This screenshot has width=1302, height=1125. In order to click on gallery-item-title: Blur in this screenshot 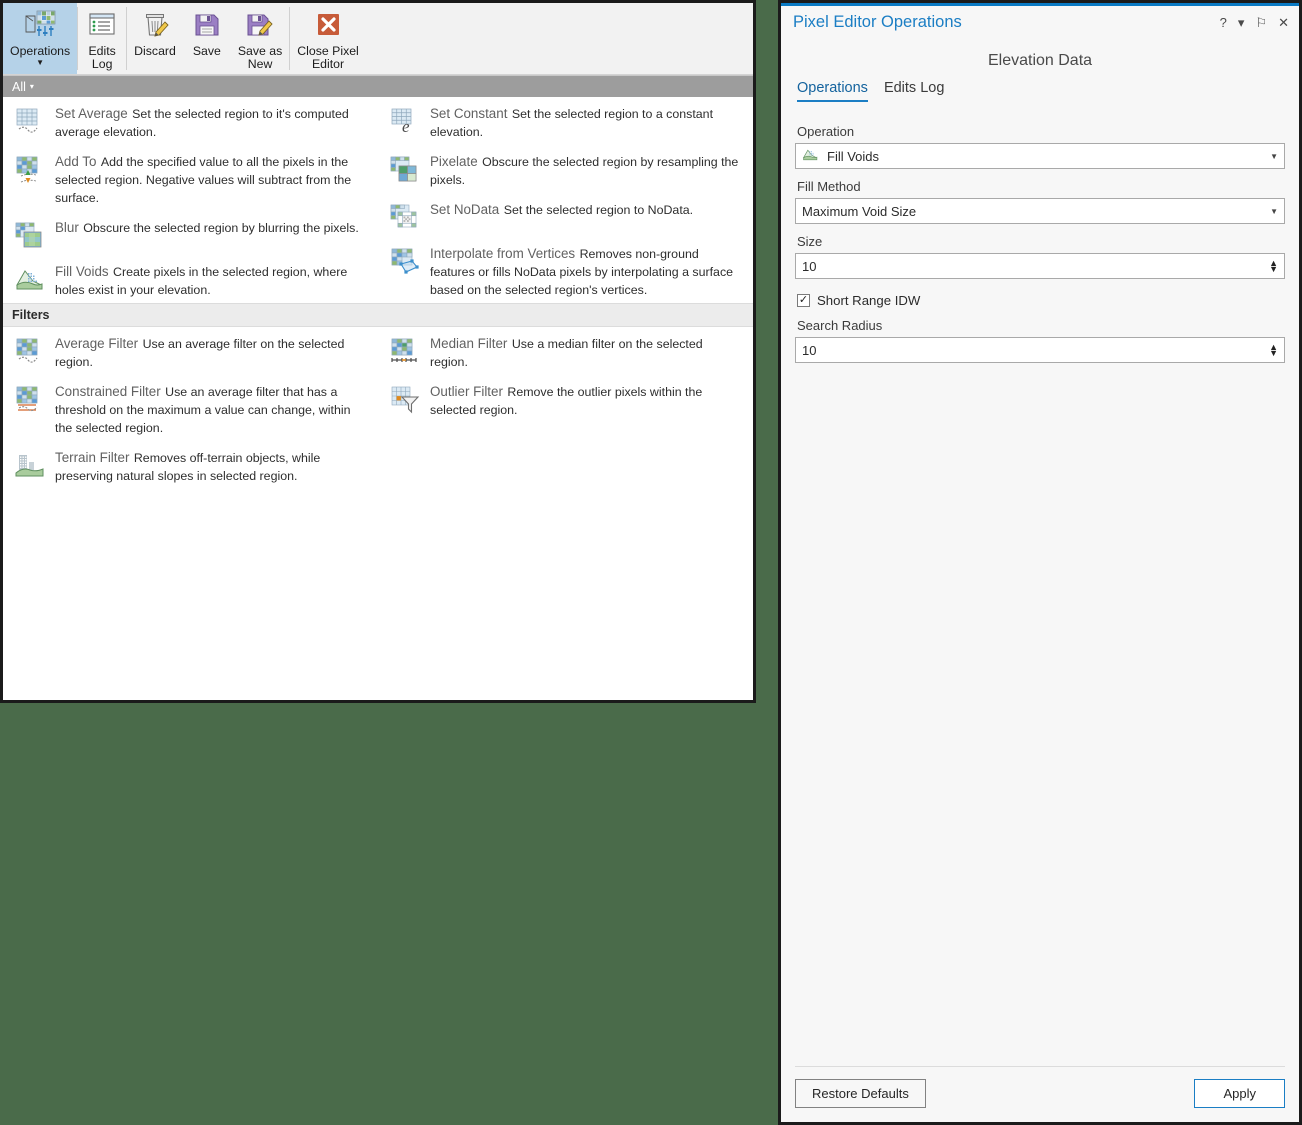, I will do `click(67, 227)`.